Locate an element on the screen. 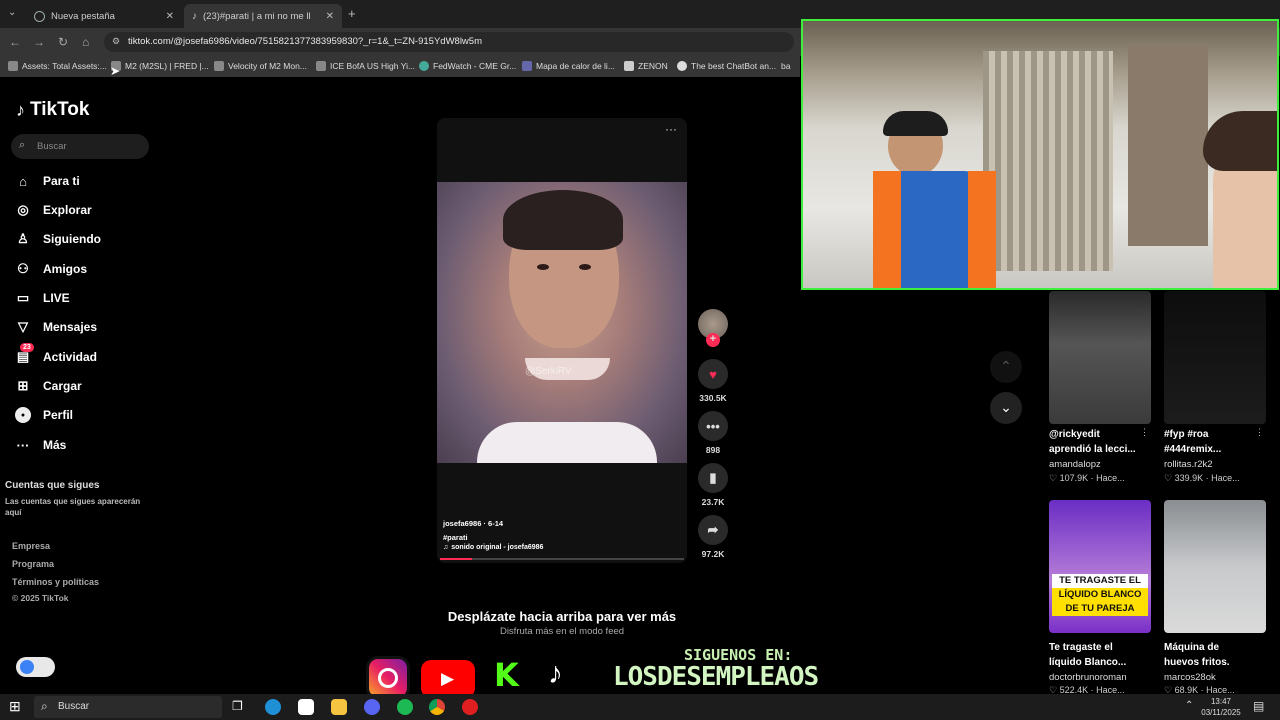 This screenshot has width=1280, height=720. save-button: ▮ 23.7K is located at coordinates (713, 485).